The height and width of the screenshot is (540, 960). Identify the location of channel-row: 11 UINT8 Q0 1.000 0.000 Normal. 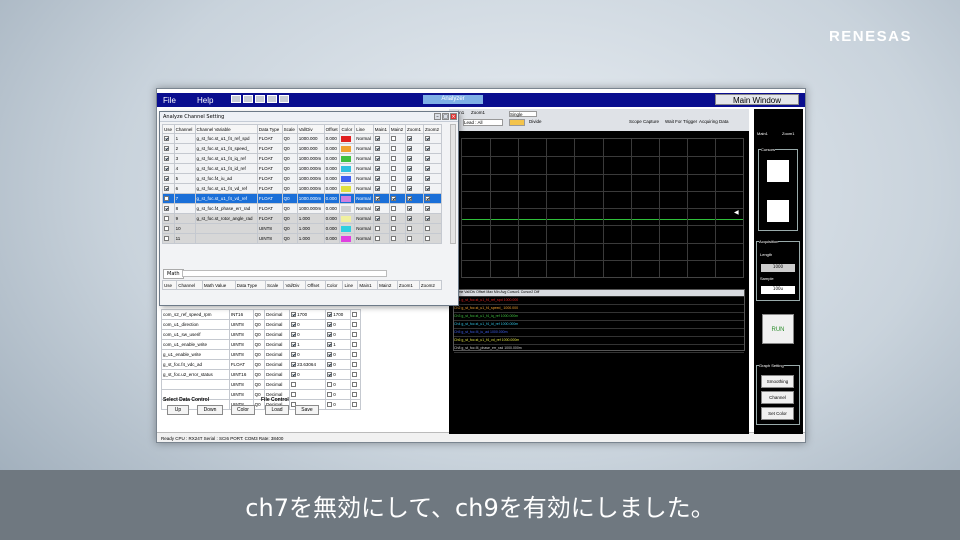
(302, 238).